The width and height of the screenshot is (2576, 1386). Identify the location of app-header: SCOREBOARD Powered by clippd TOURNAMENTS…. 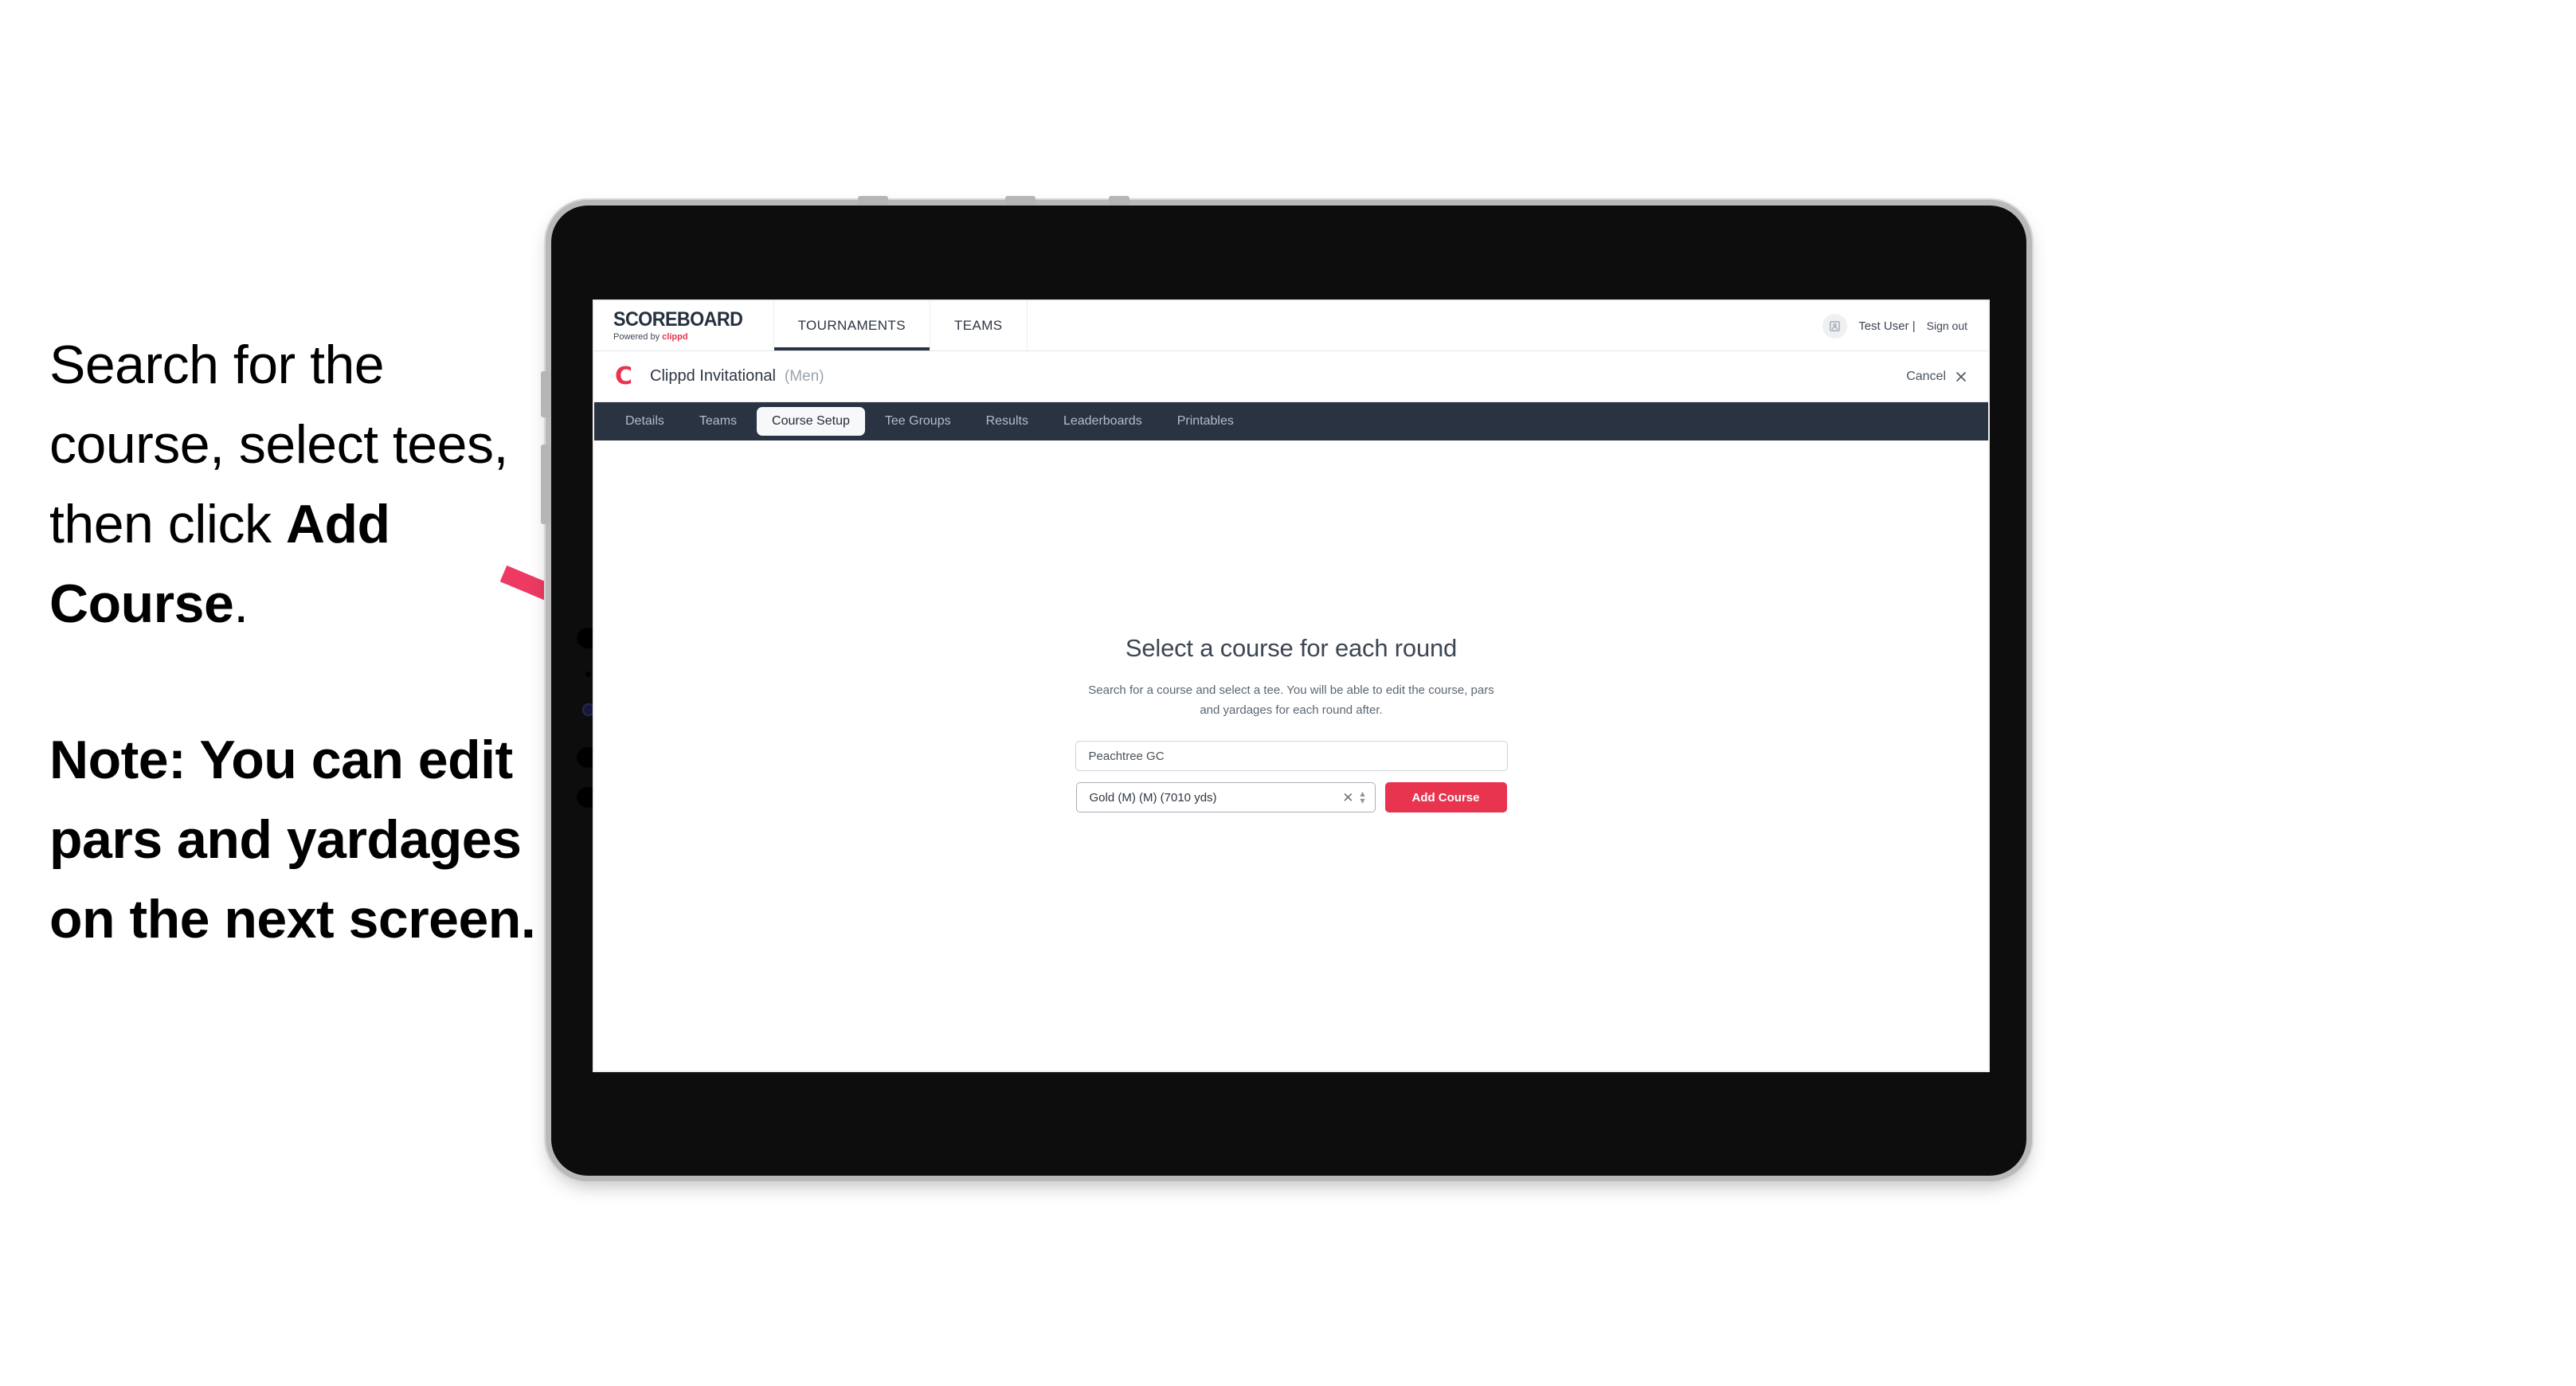
(1291, 326).